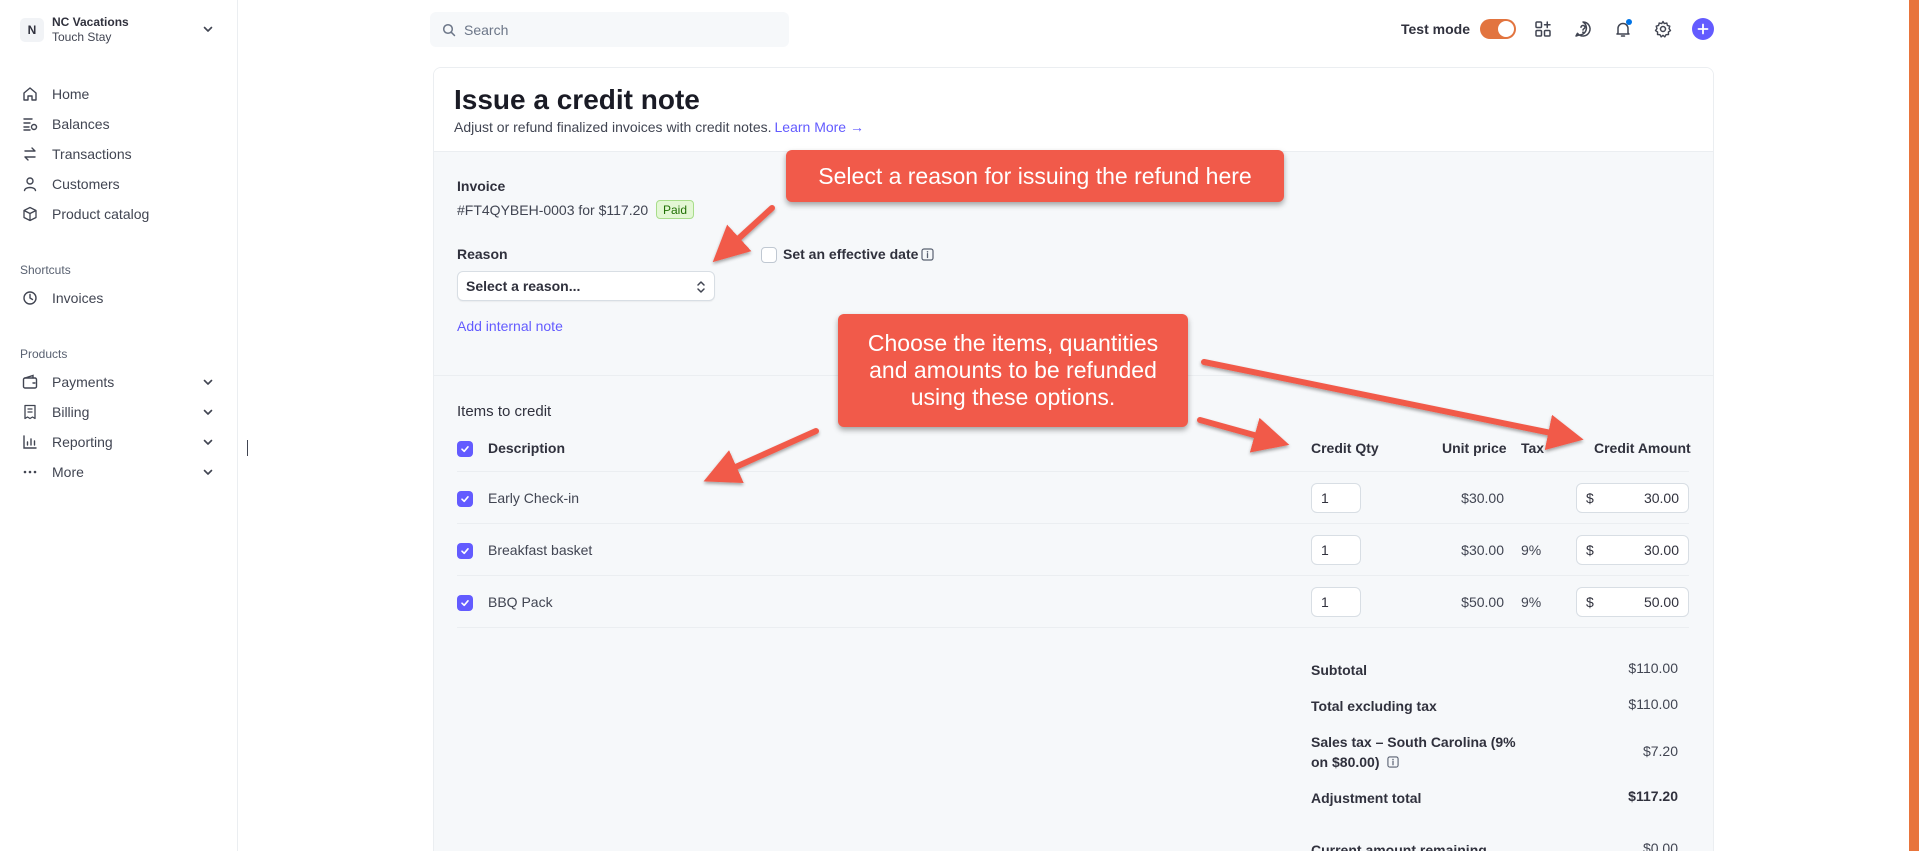 The image size is (1919, 851). What do you see at coordinates (119, 425) in the screenshot?
I see `sidebar: N NC Vacations Touch Stay Home Balances` at bounding box center [119, 425].